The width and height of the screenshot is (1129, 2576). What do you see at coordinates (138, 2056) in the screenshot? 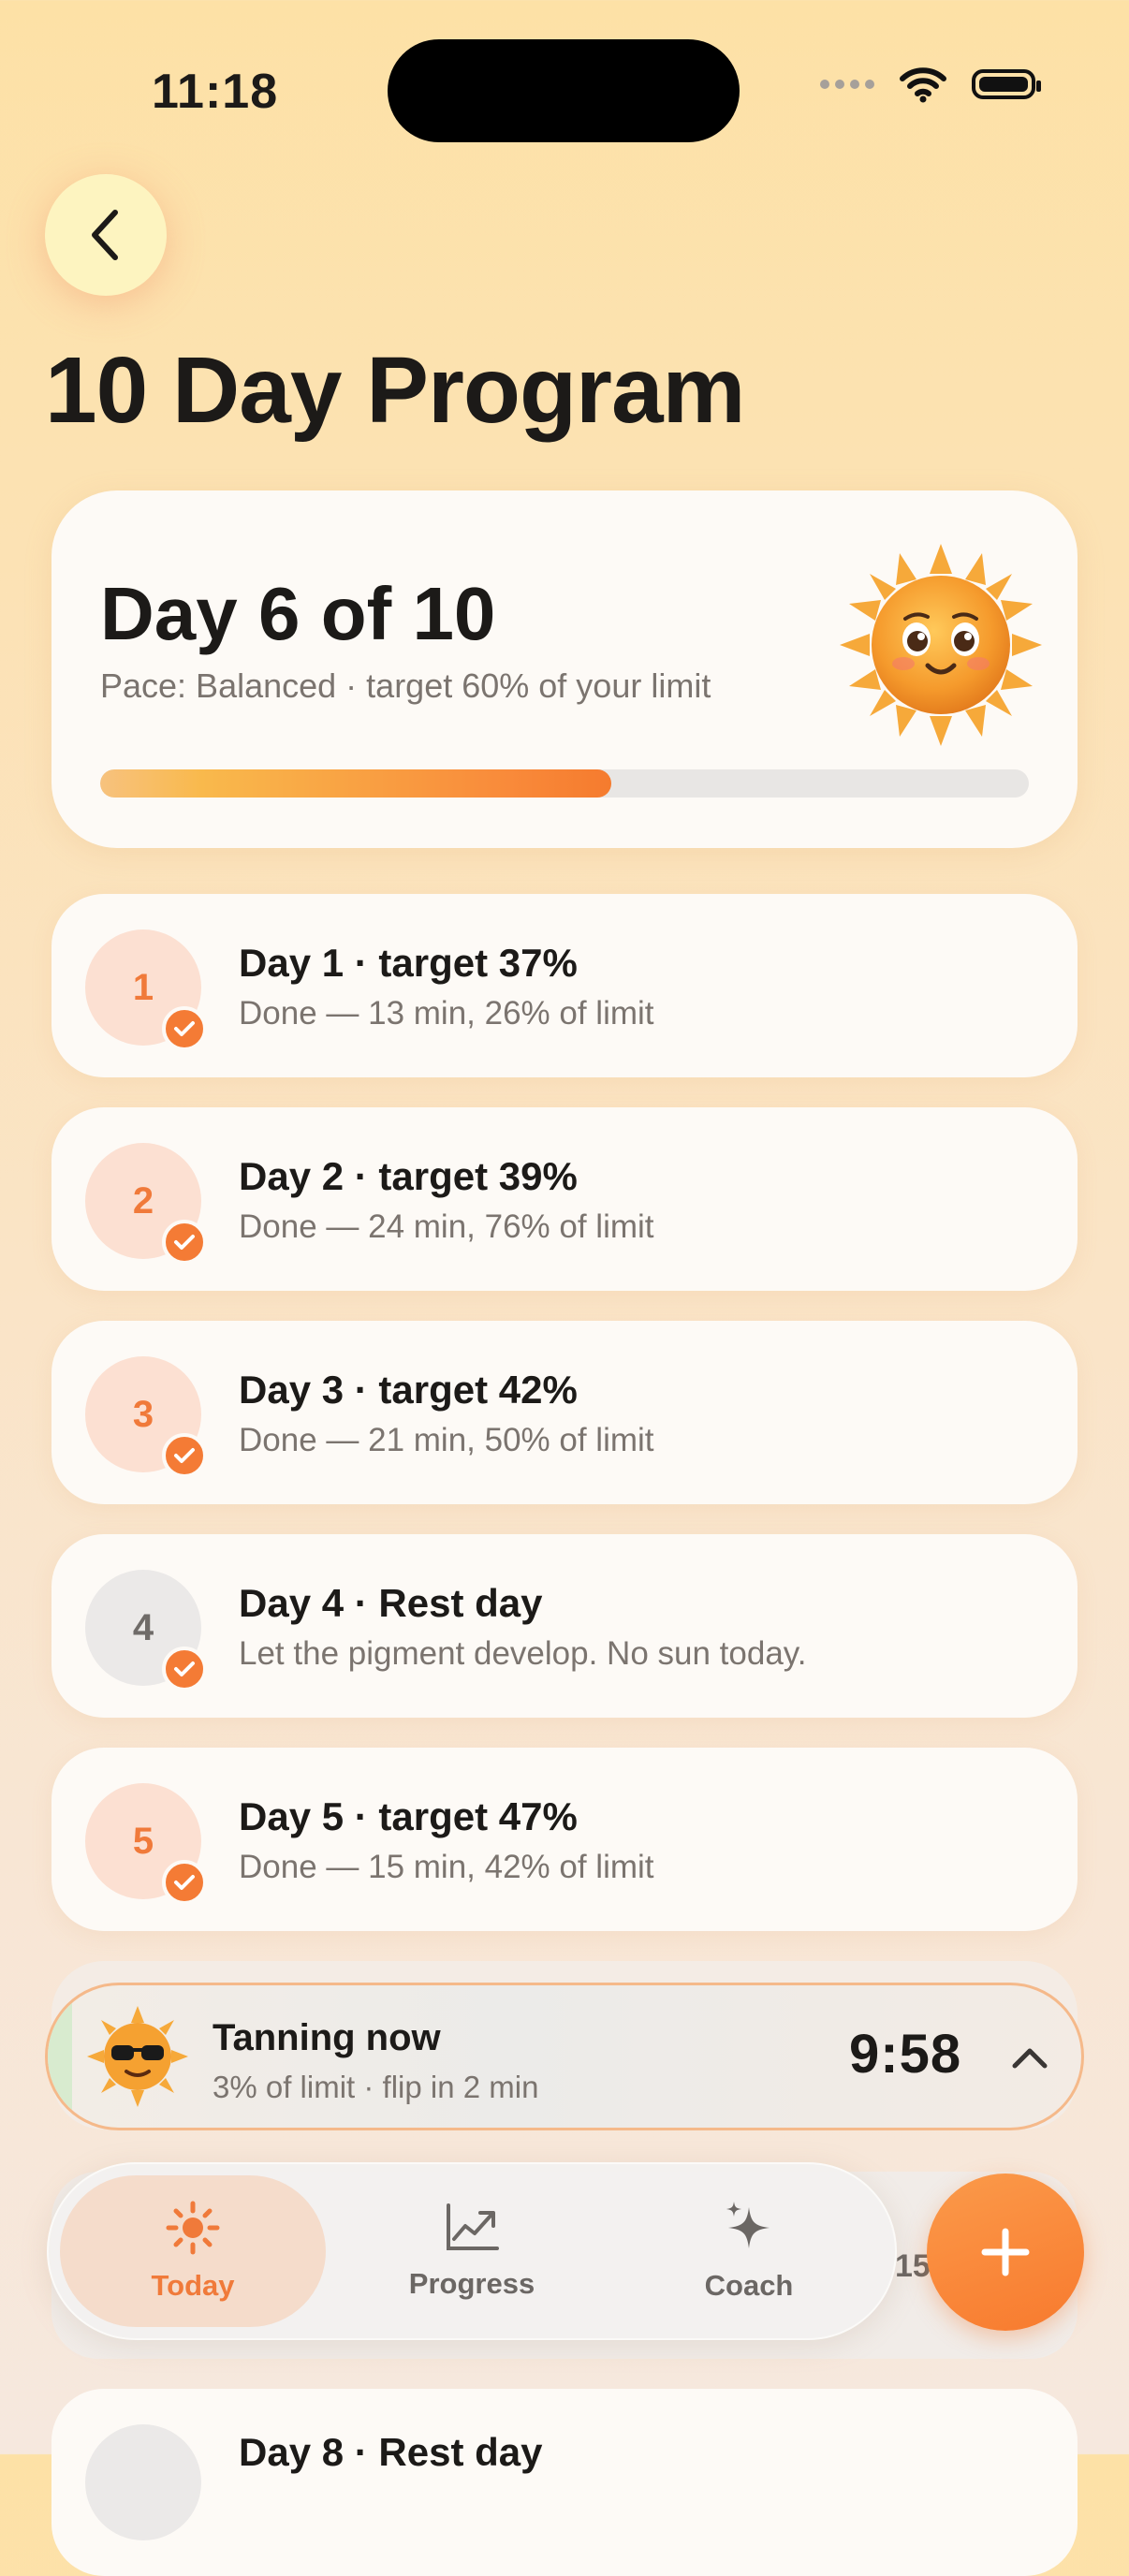
I see `sun-sunglasses-icon` at bounding box center [138, 2056].